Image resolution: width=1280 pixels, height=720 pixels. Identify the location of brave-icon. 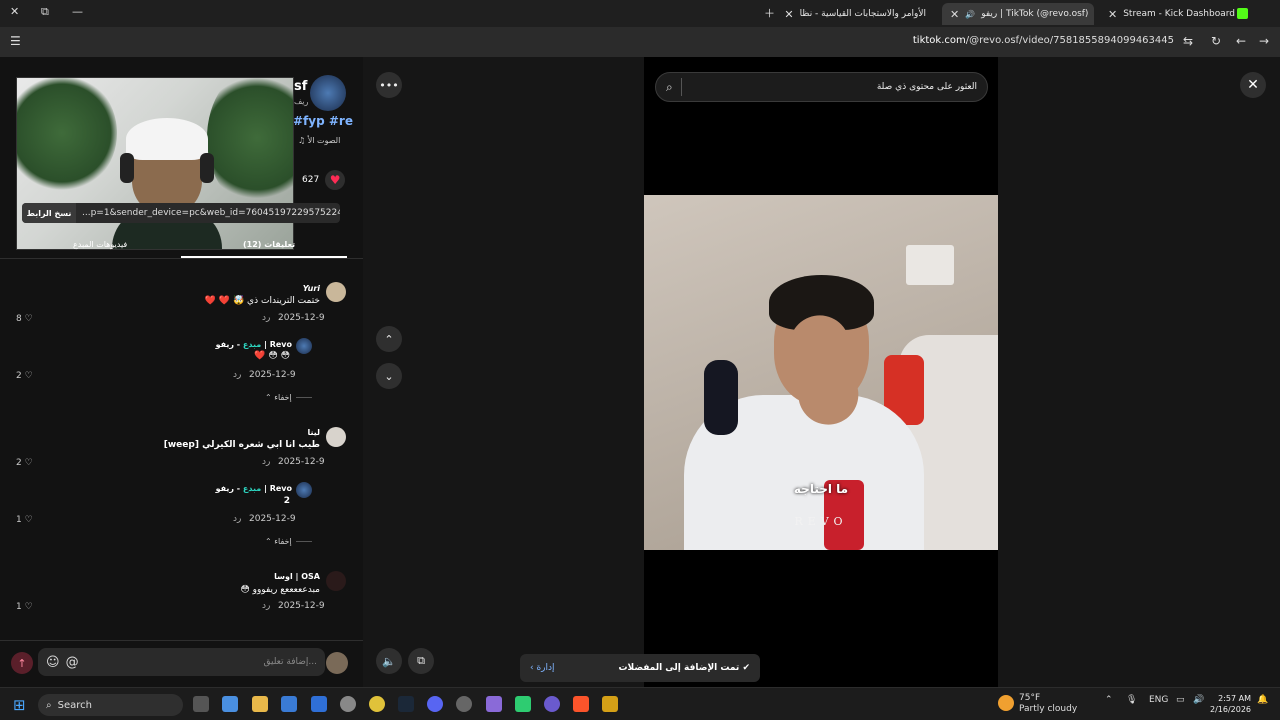
(581, 704).